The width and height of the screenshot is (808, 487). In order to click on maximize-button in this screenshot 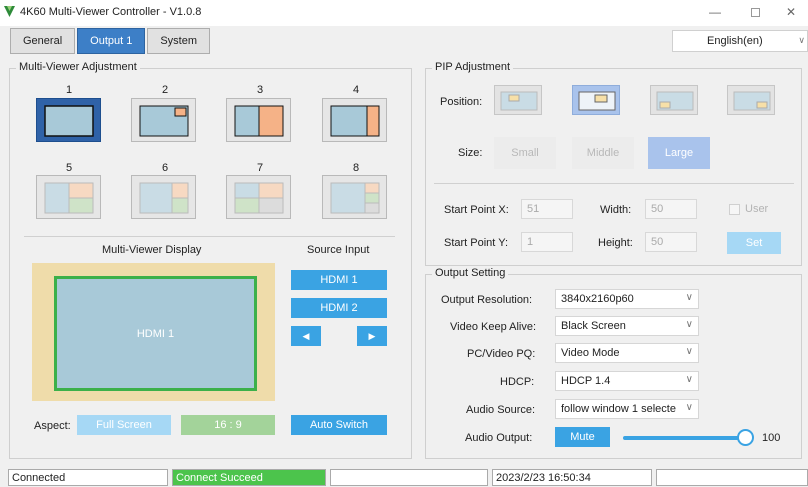, I will do `click(755, 12)`.